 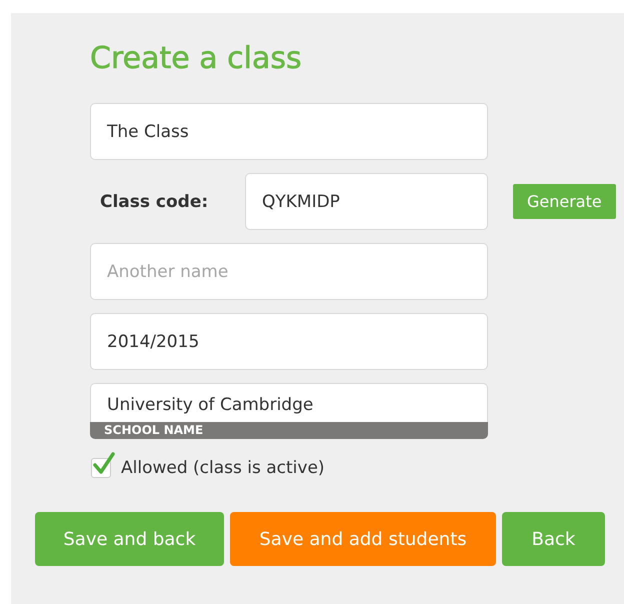 What do you see at coordinates (289, 271) in the screenshot?
I see `text-field: Another name` at bounding box center [289, 271].